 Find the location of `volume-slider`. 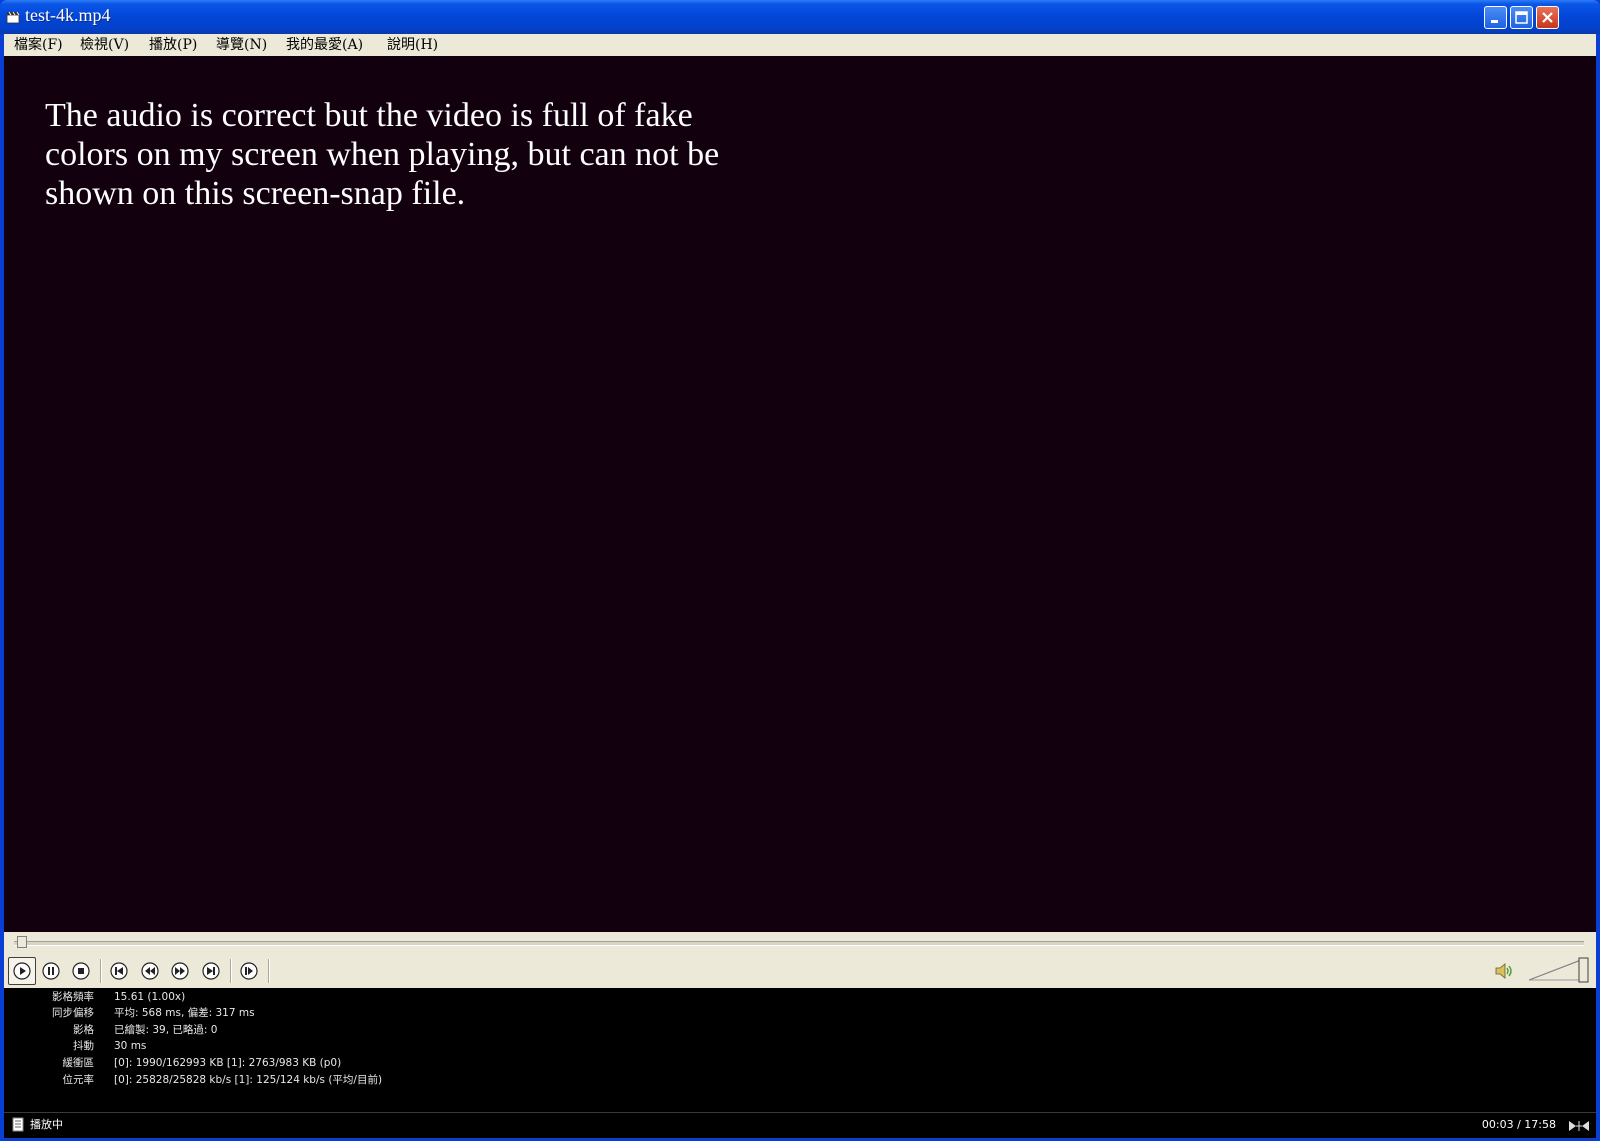

volume-slider is located at coordinates (1559, 970).